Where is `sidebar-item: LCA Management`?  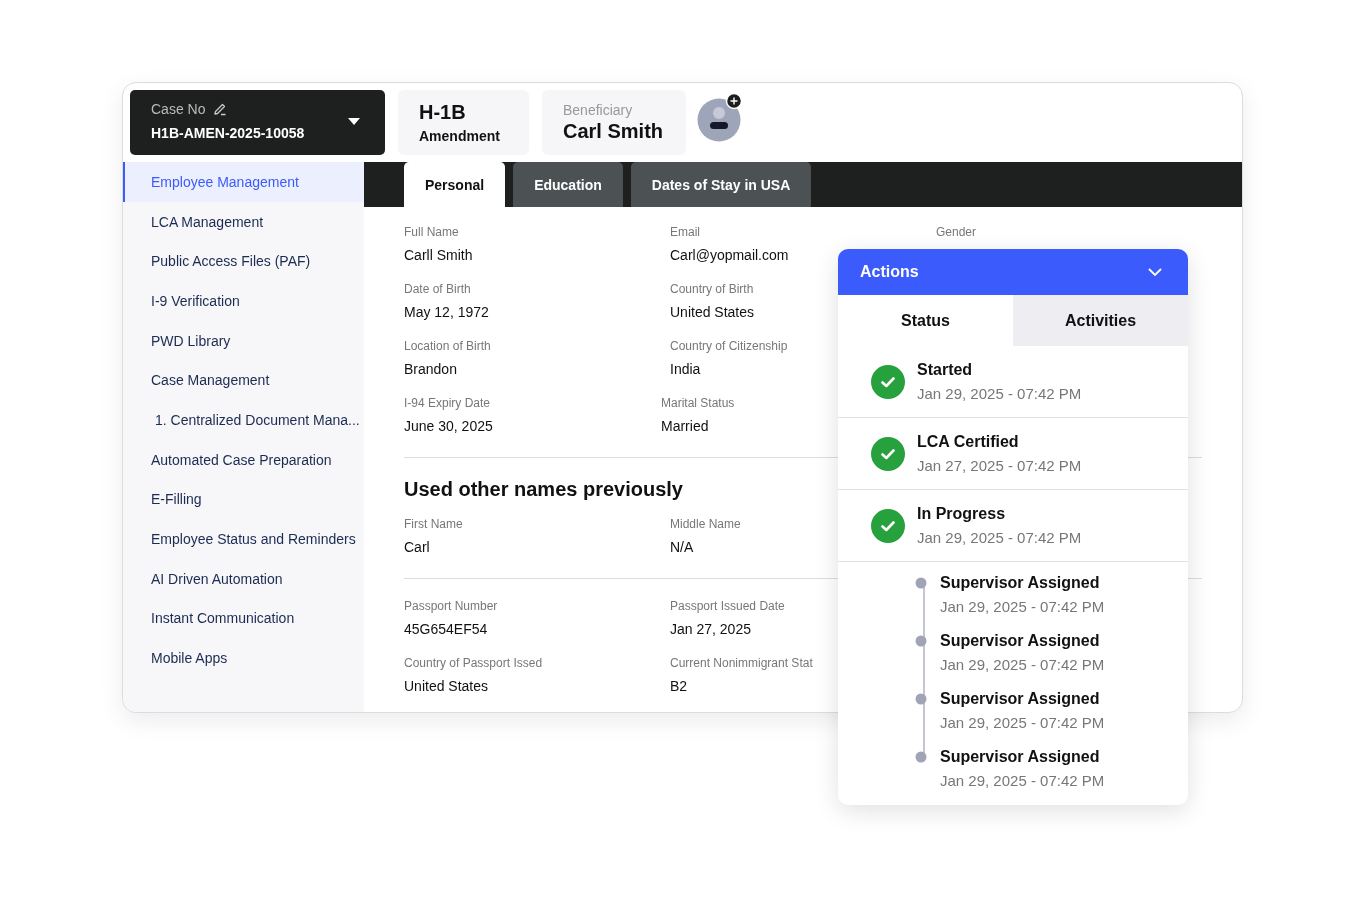
sidebar-item: LCA Management is located at coordinates (243, 221).